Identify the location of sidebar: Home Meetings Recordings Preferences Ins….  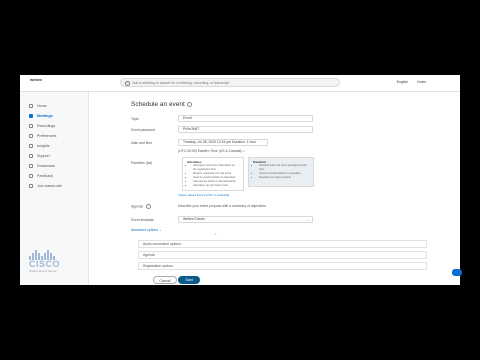
(54, 188).